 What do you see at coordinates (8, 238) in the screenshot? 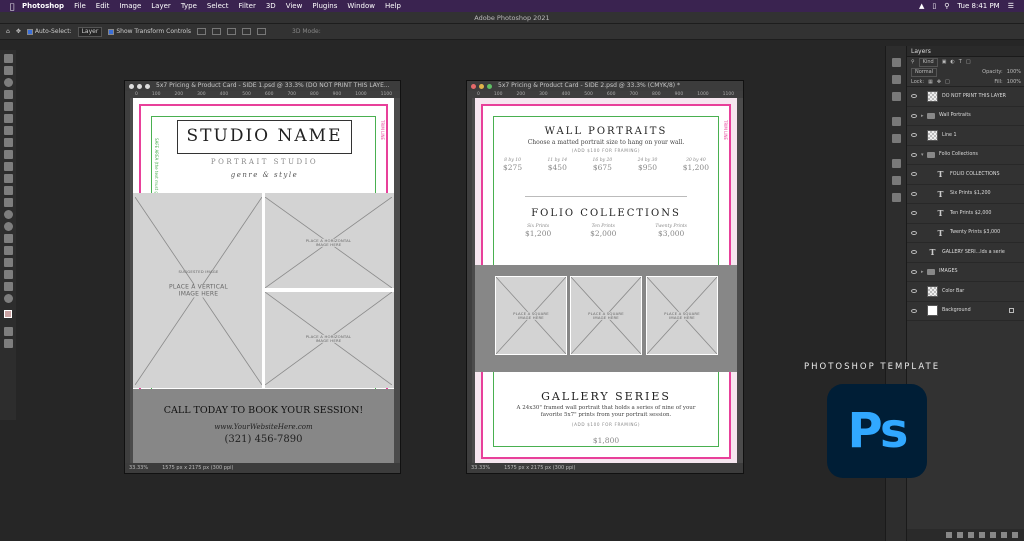
I see `pen-tool-icon` at bounding box center [8, 238].